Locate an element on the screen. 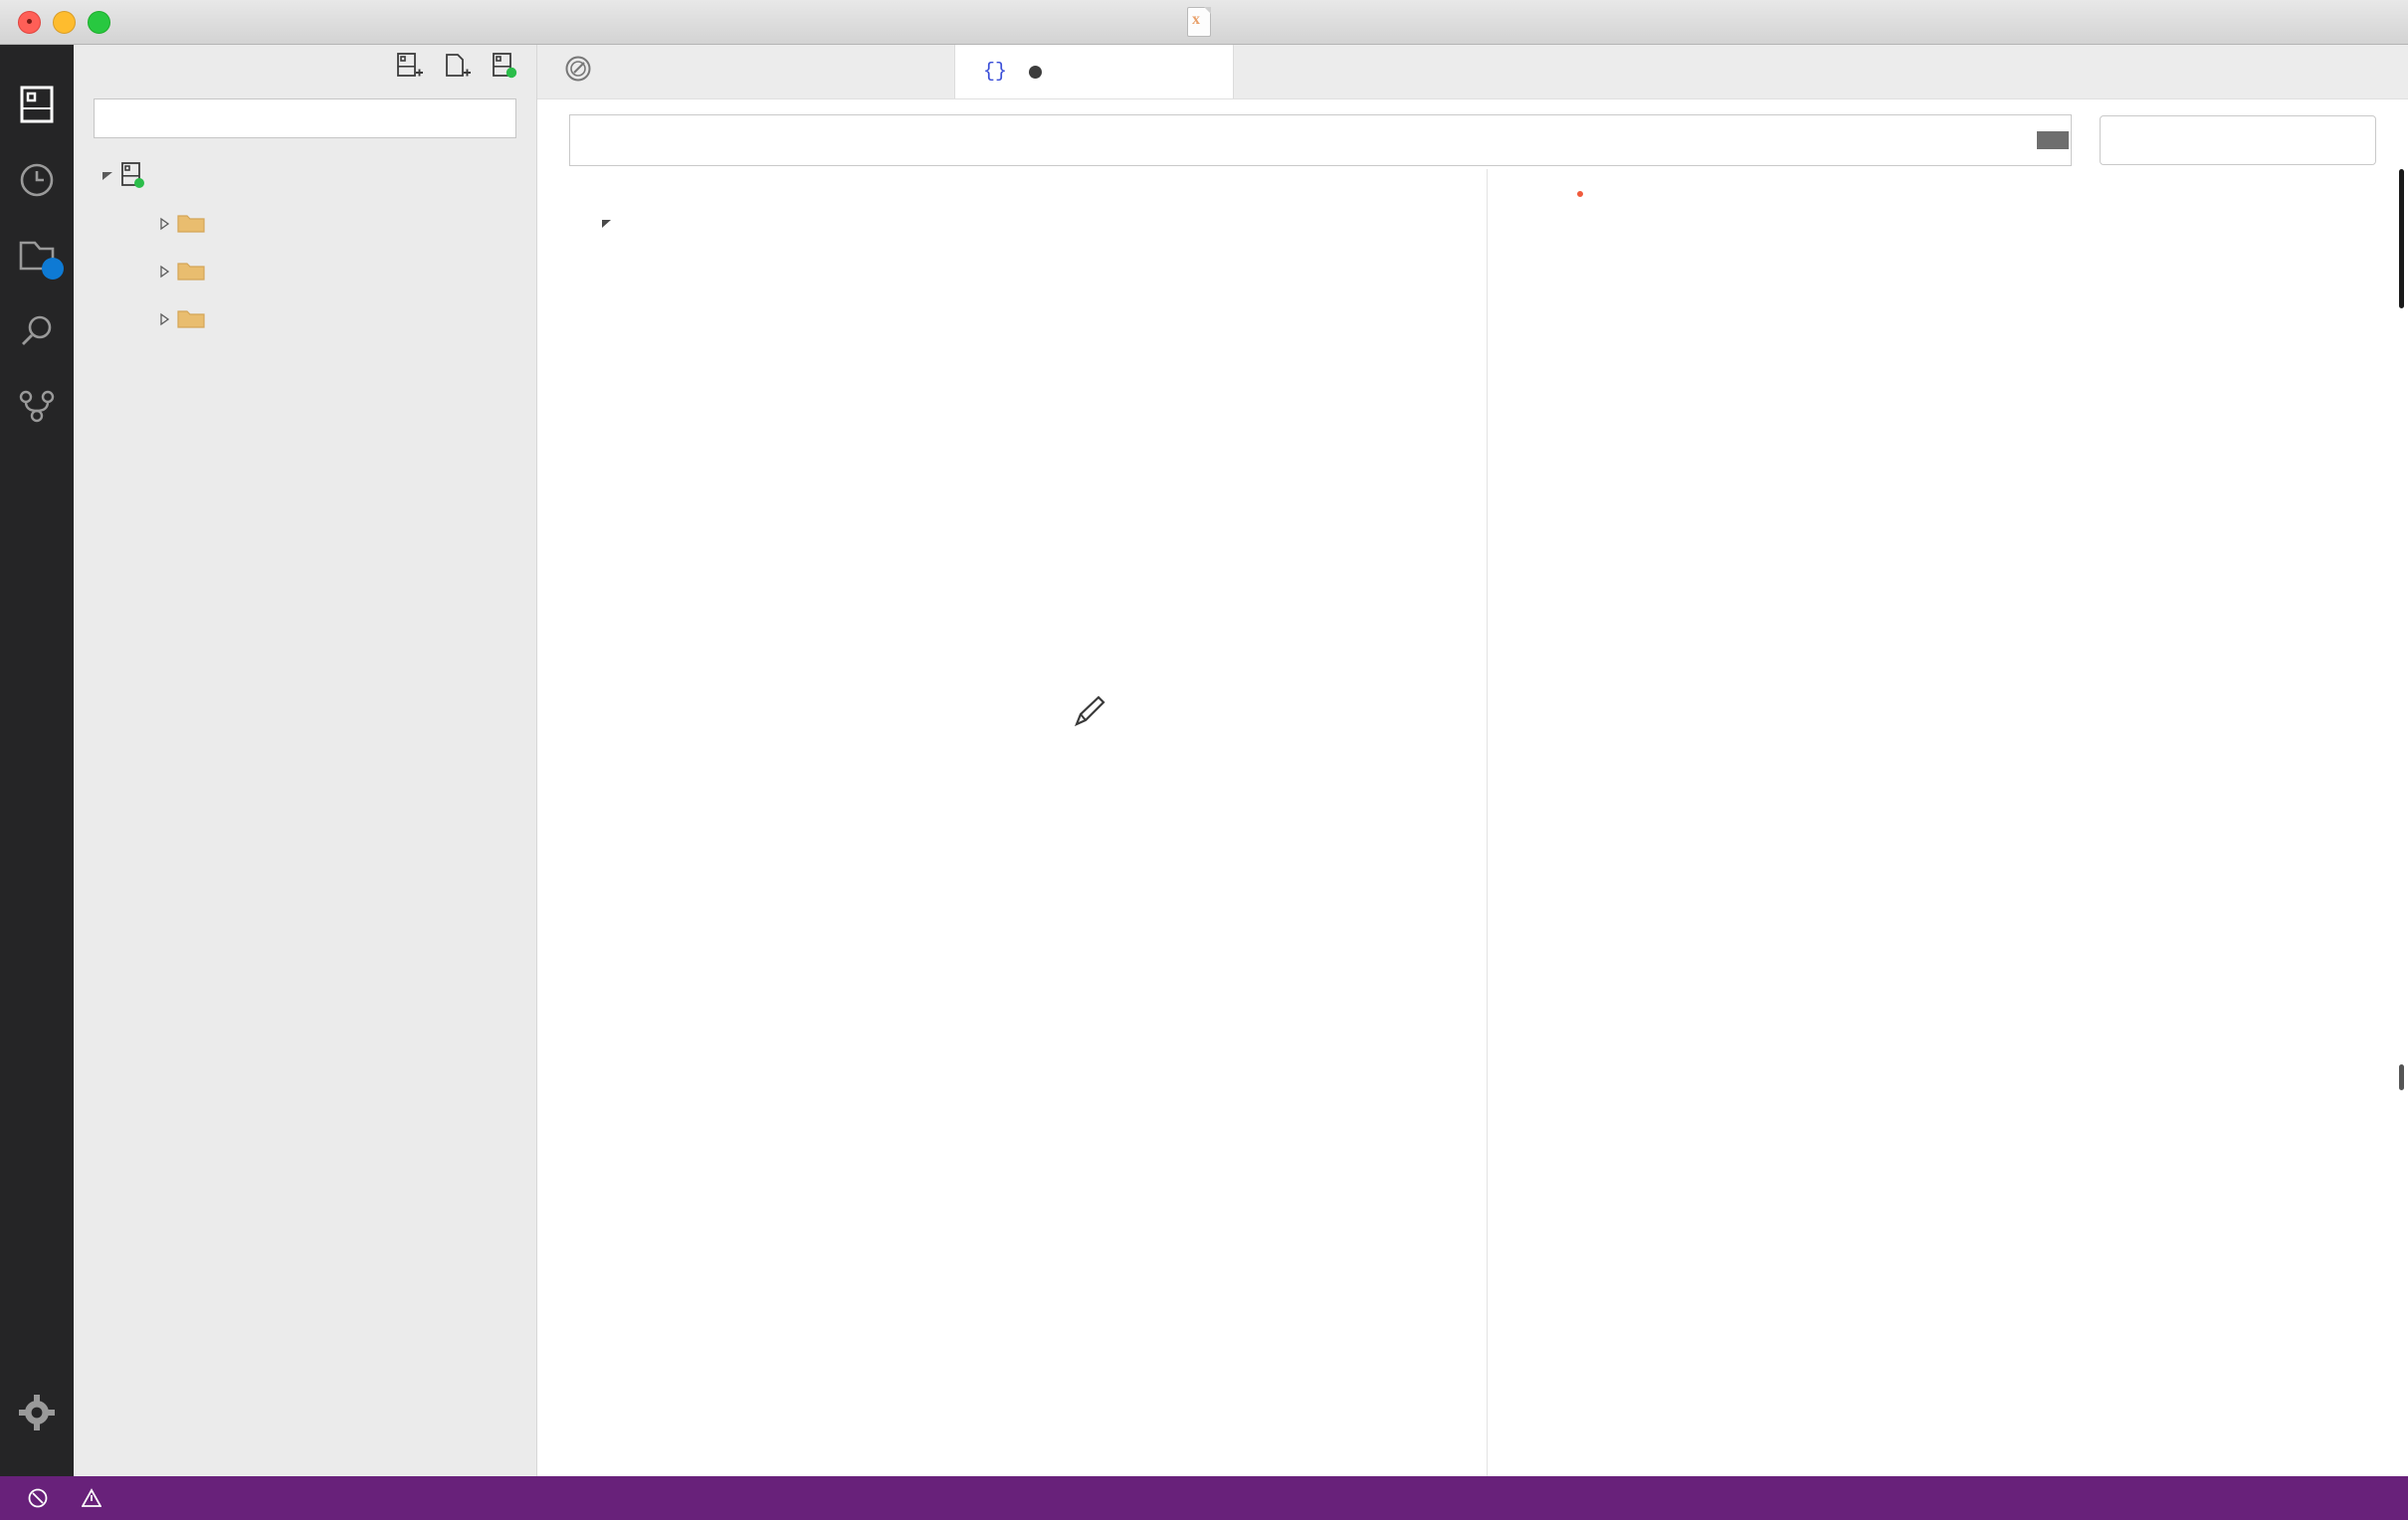 This screenshot has width=2408, height=1520. tab-bar-spacer is located at coordinates (1793, 71).